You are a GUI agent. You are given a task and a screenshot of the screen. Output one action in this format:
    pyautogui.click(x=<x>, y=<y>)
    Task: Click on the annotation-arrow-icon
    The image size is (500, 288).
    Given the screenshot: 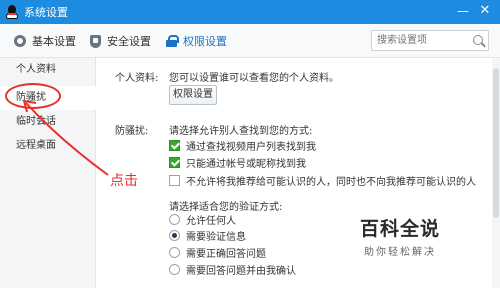 What is the action you would take?
    pyautogui.click(x=66, y=138)
    